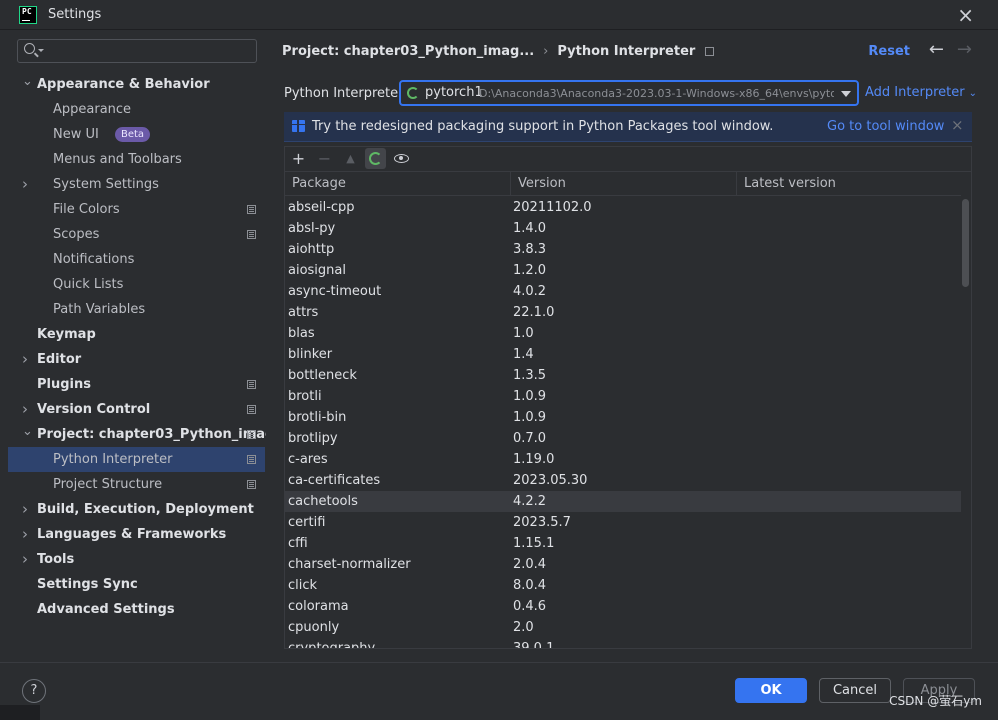 The height and width of the screenshot is (720, 998). I want to click on table-row: cpuonly 2.0, so click(623, 627).